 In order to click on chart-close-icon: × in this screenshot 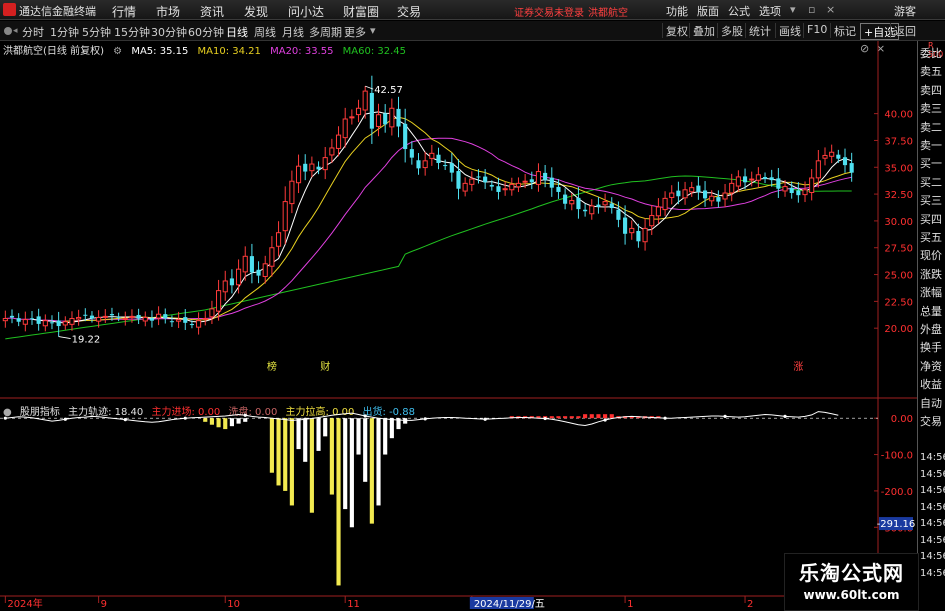, I will do `click(880, 48)`.